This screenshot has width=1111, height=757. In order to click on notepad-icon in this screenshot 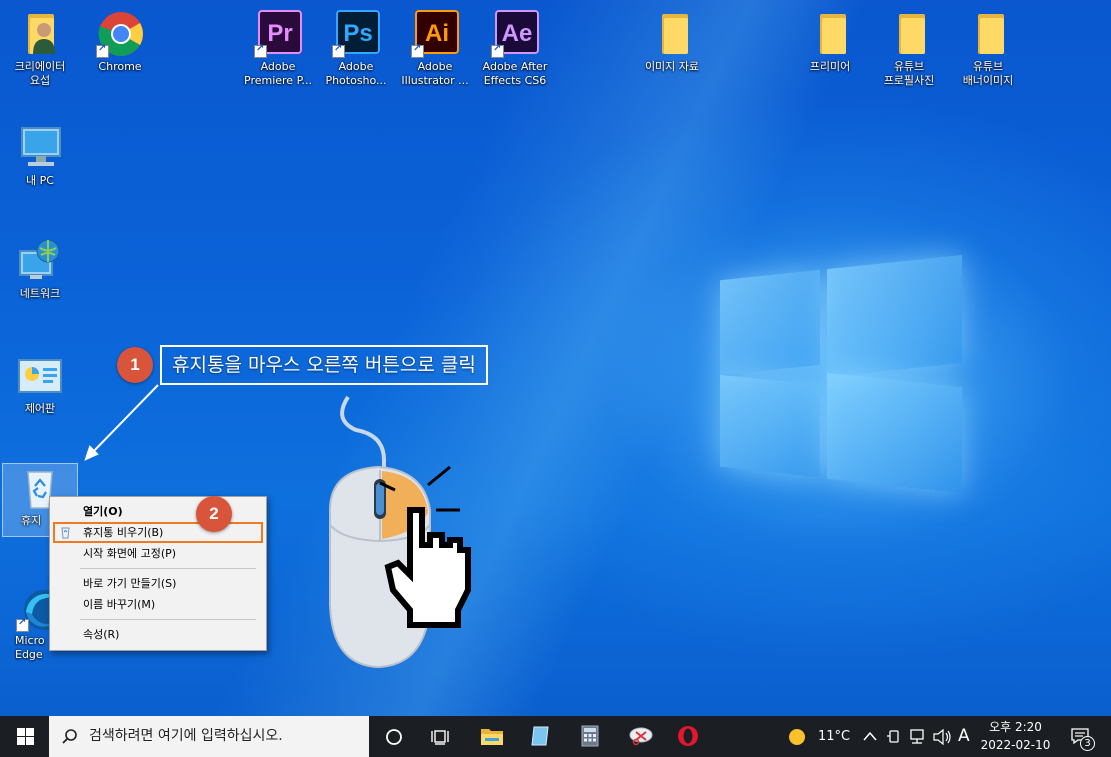, I will do `click(540, 736)`.